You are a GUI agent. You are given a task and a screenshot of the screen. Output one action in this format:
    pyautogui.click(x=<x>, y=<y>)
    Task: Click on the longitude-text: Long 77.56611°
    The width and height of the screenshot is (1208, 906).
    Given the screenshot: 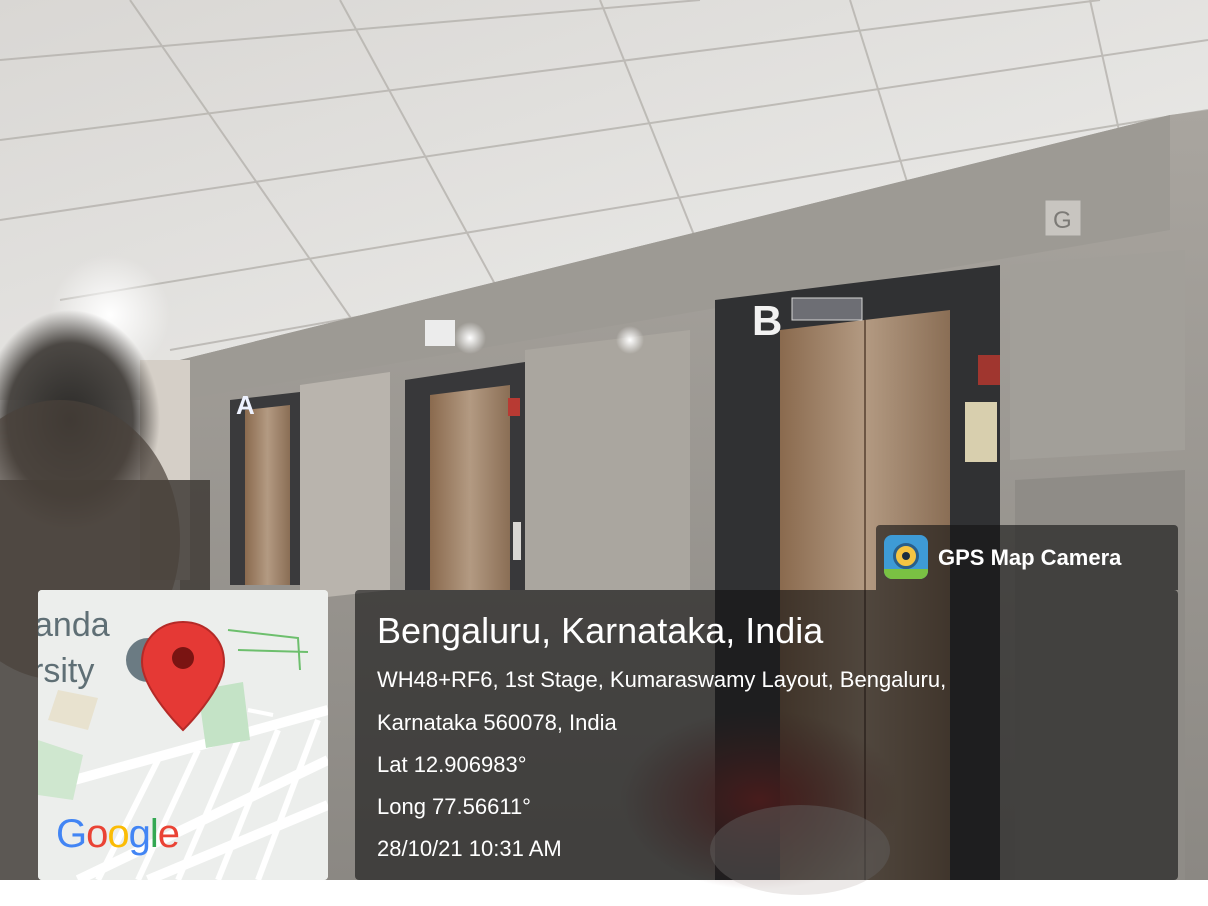 What is the action you would take?
    pyautogui.click(x=454, y=806)
    